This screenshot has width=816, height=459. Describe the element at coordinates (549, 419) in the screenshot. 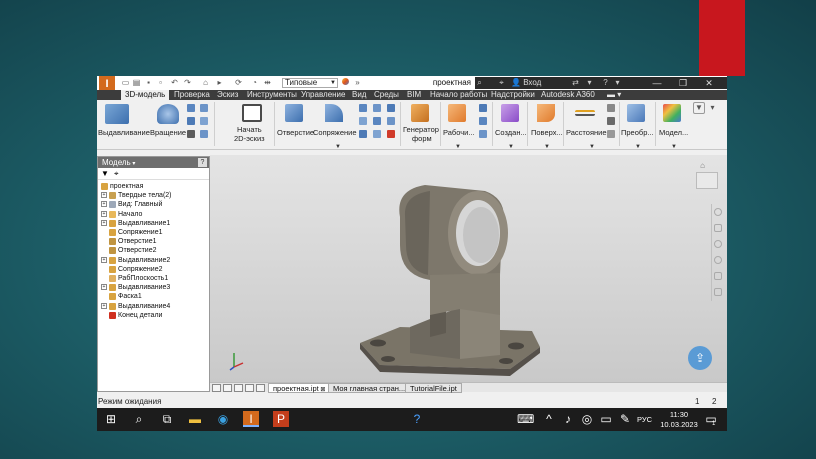

I see `tray-chevron-icon: ^` at that location.